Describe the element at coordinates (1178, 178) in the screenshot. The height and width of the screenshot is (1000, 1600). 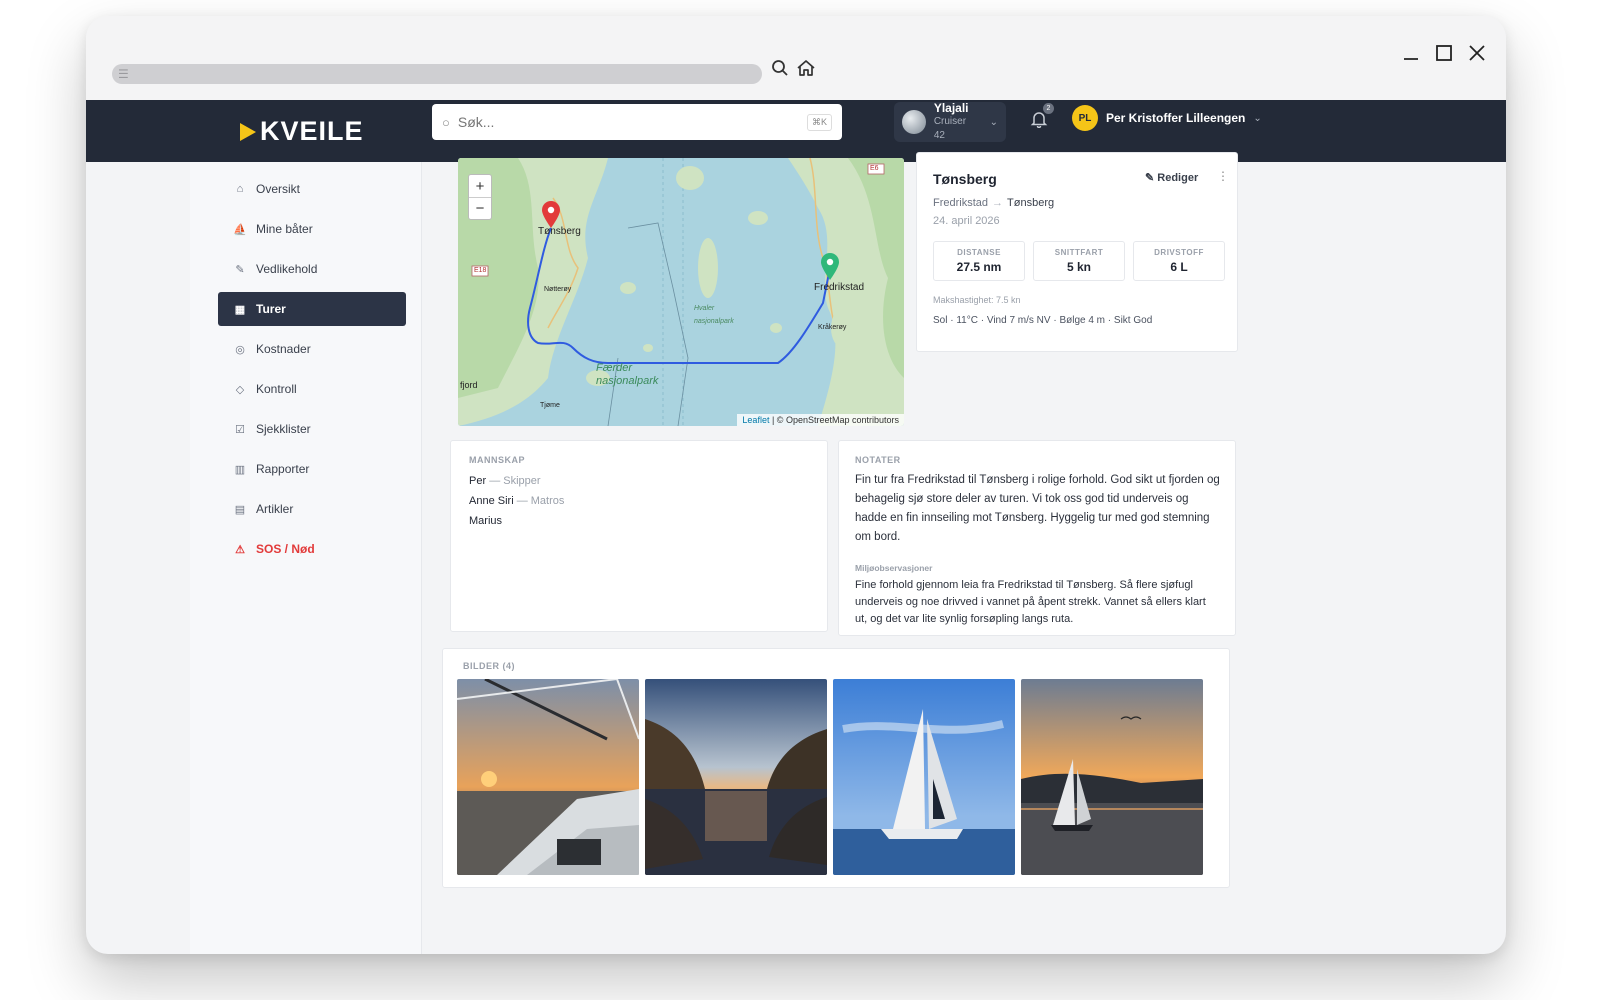
I see `edit-label: Rediger` at that location.